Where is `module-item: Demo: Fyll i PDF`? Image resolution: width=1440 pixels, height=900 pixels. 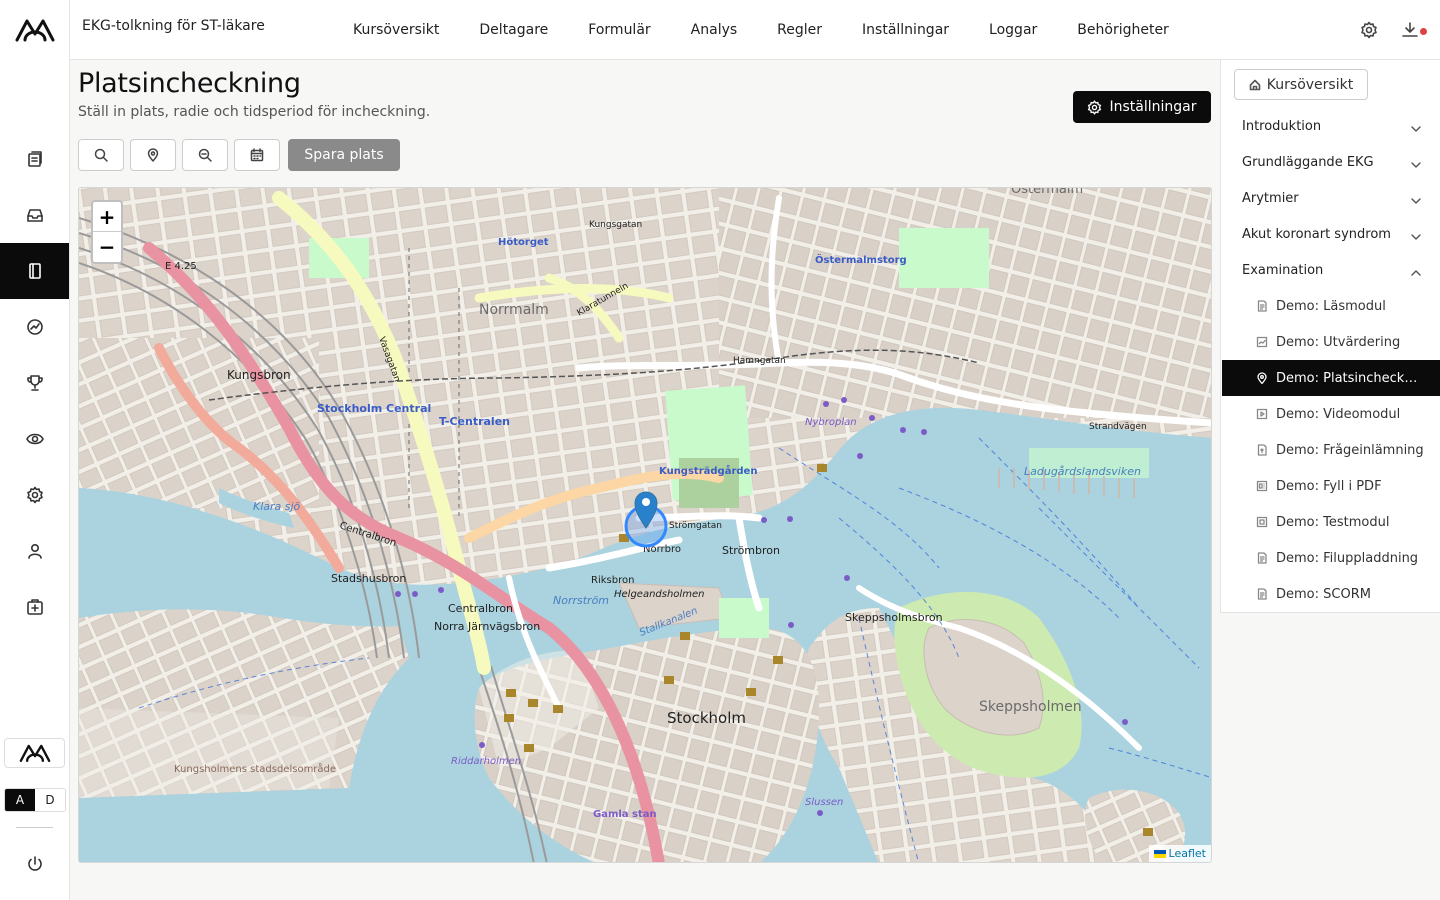 module-item: Demo: Fyll i PDF is located at coordinates (1331, 486).